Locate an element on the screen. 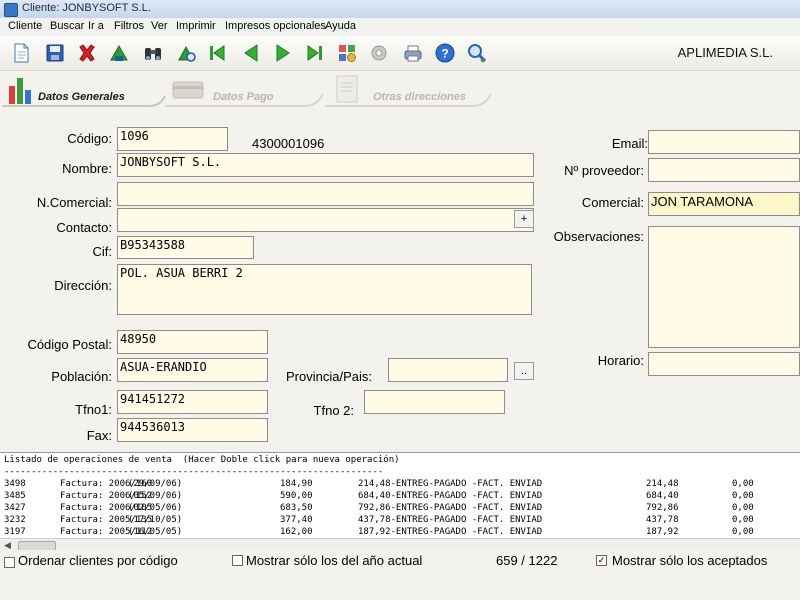 This screenshot has width=800, height=600. codigo-postal-label: Código Postal: is located at coordinates (69, 344).